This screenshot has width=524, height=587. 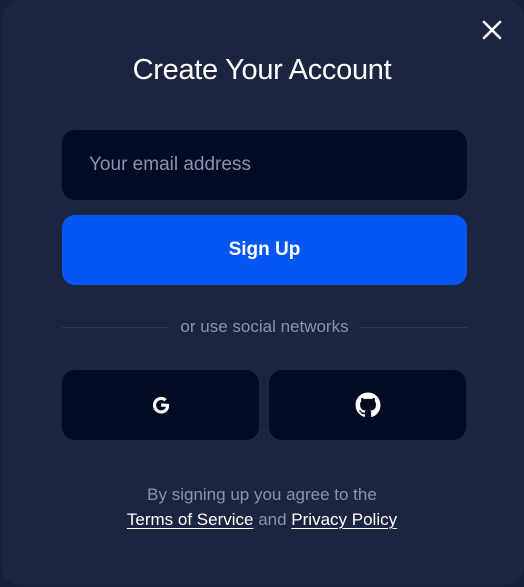 I want to click on google-signin-button, so click(x=160, y=405).